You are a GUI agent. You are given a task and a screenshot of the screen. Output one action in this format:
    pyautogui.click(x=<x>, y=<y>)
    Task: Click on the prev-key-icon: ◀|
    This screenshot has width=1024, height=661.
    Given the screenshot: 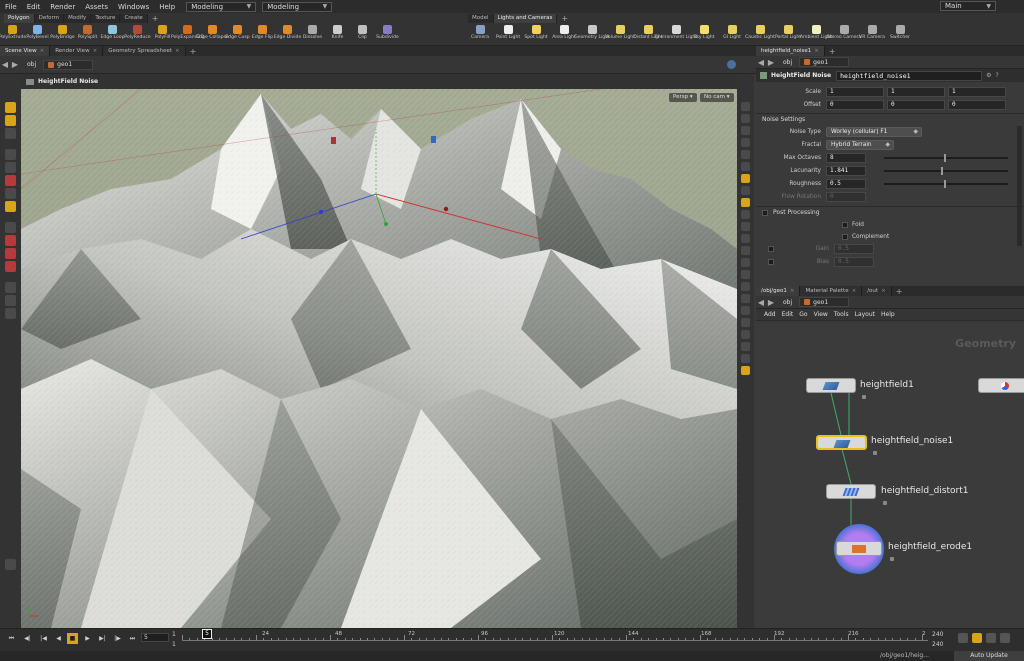 What is the action you would take?
    pyautogui.click(x=27, y=638)
    